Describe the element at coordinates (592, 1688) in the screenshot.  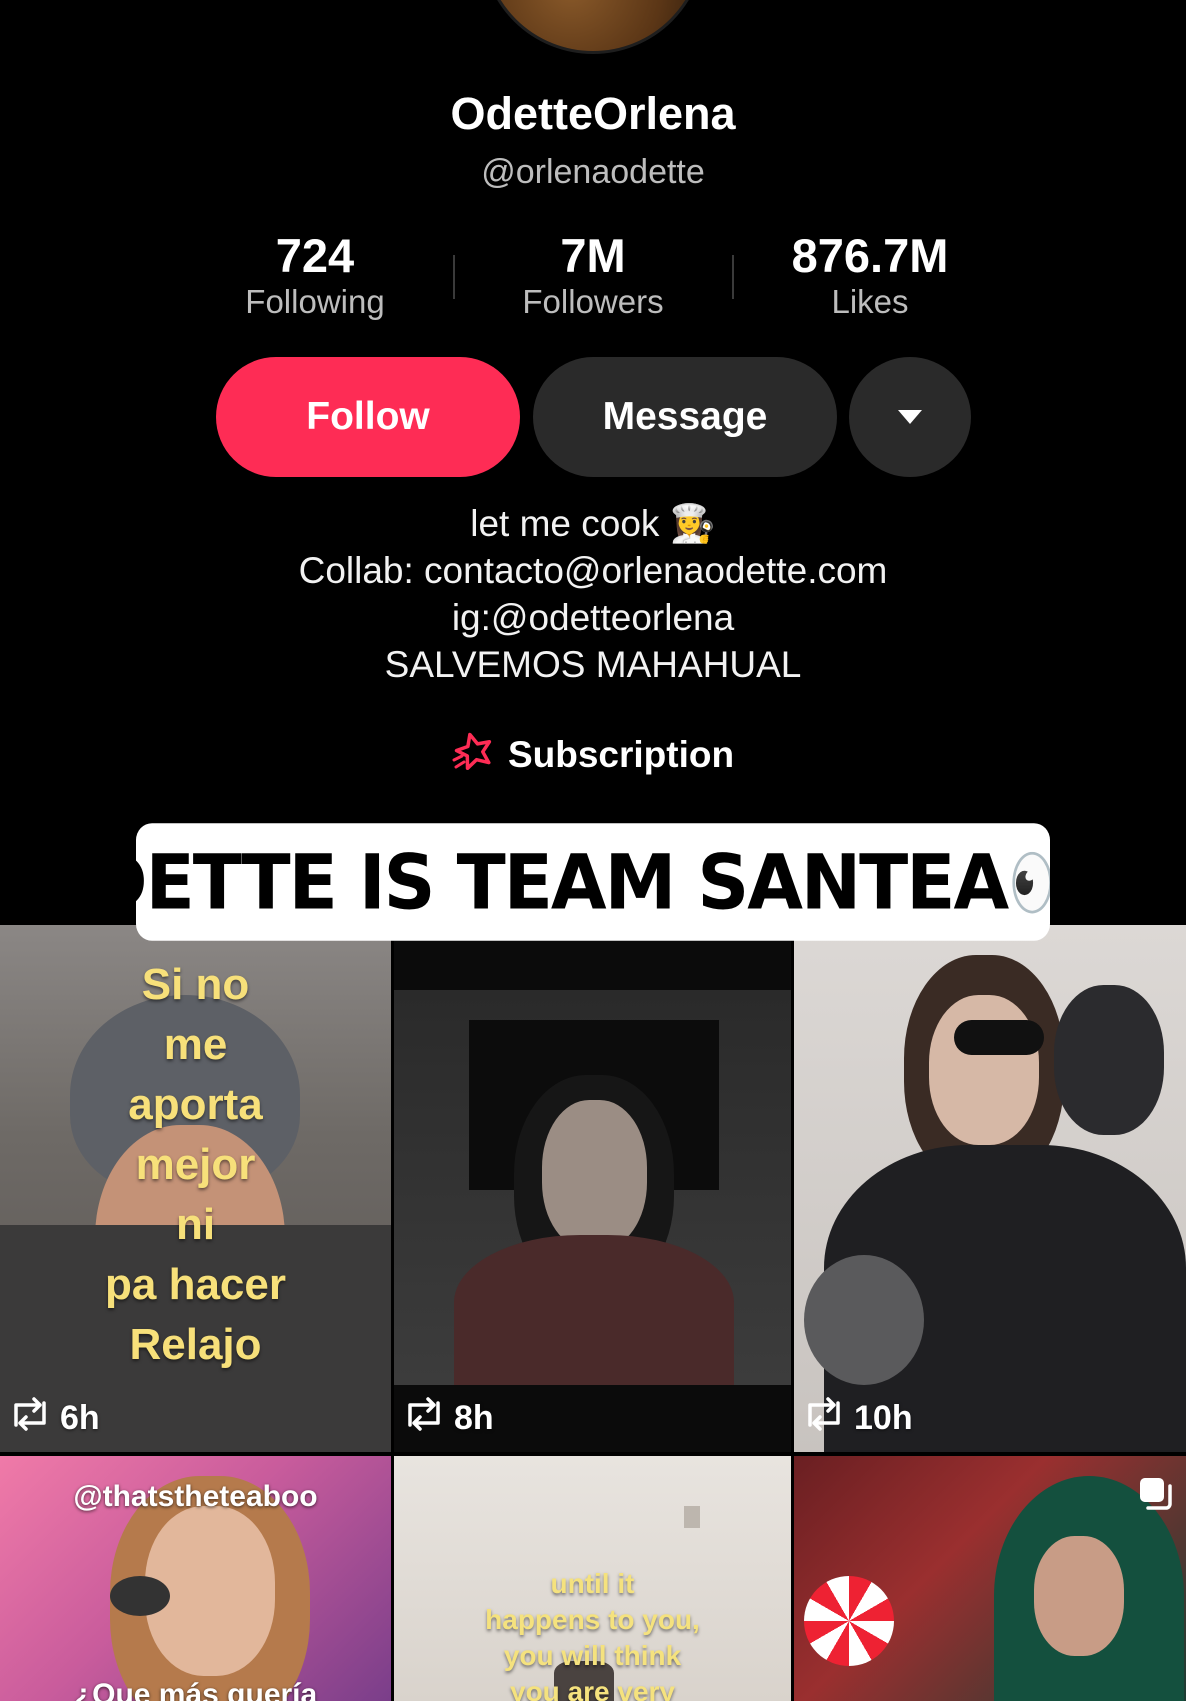
I see `caption-line: you are very` at that location.